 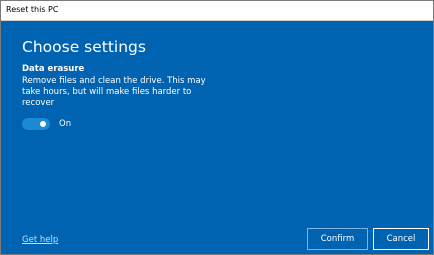 I want to click on cancel-button: Cancel, so click(x=401, y=239).